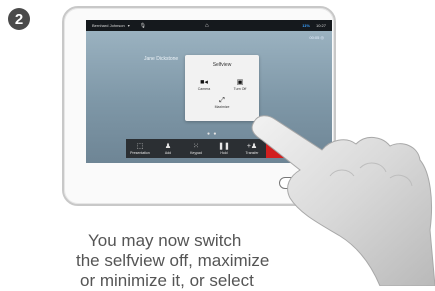 This screenshot has width=435, height=291. I want to click on transfer-icon: +♟, so click(252, 146).